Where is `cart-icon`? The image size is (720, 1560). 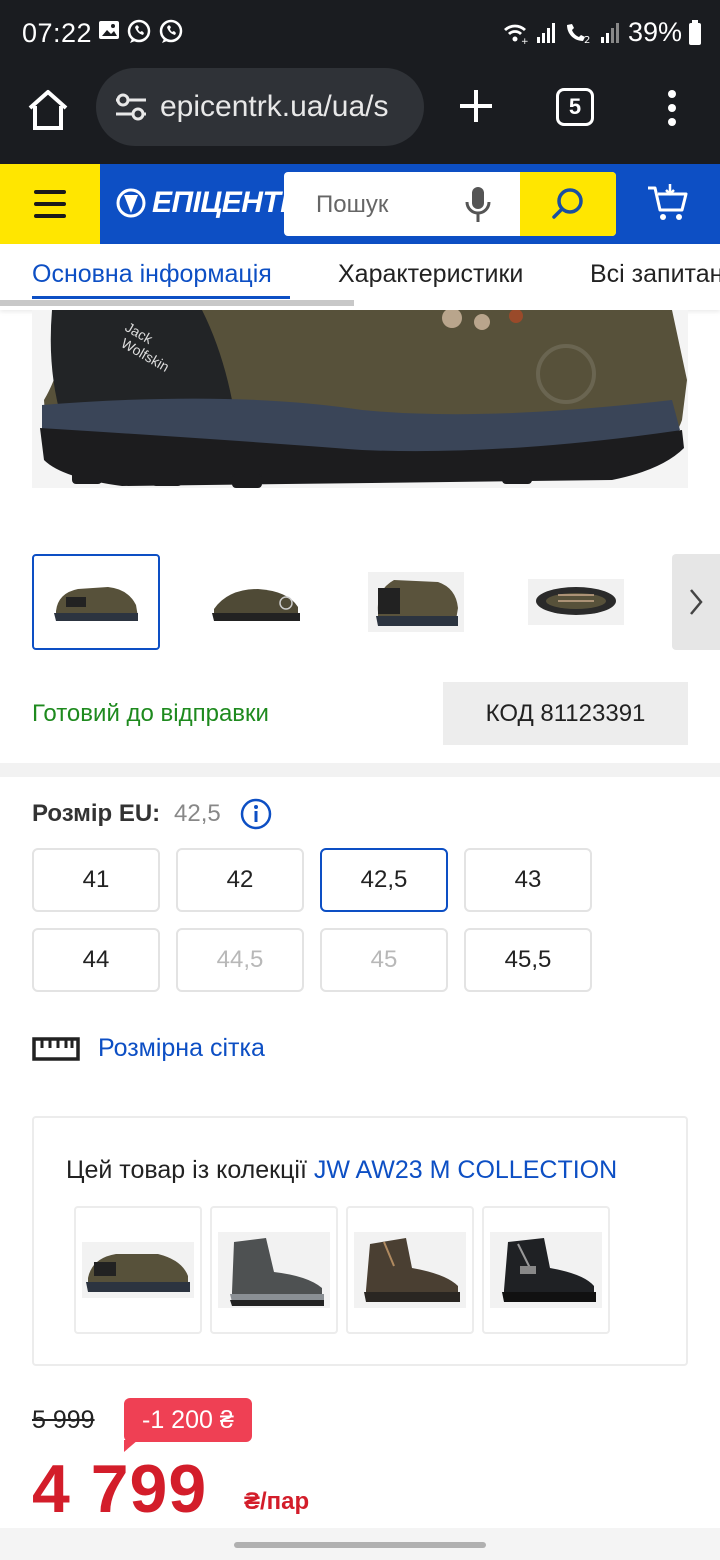 cart-icon is located at coordinates (668, 203).